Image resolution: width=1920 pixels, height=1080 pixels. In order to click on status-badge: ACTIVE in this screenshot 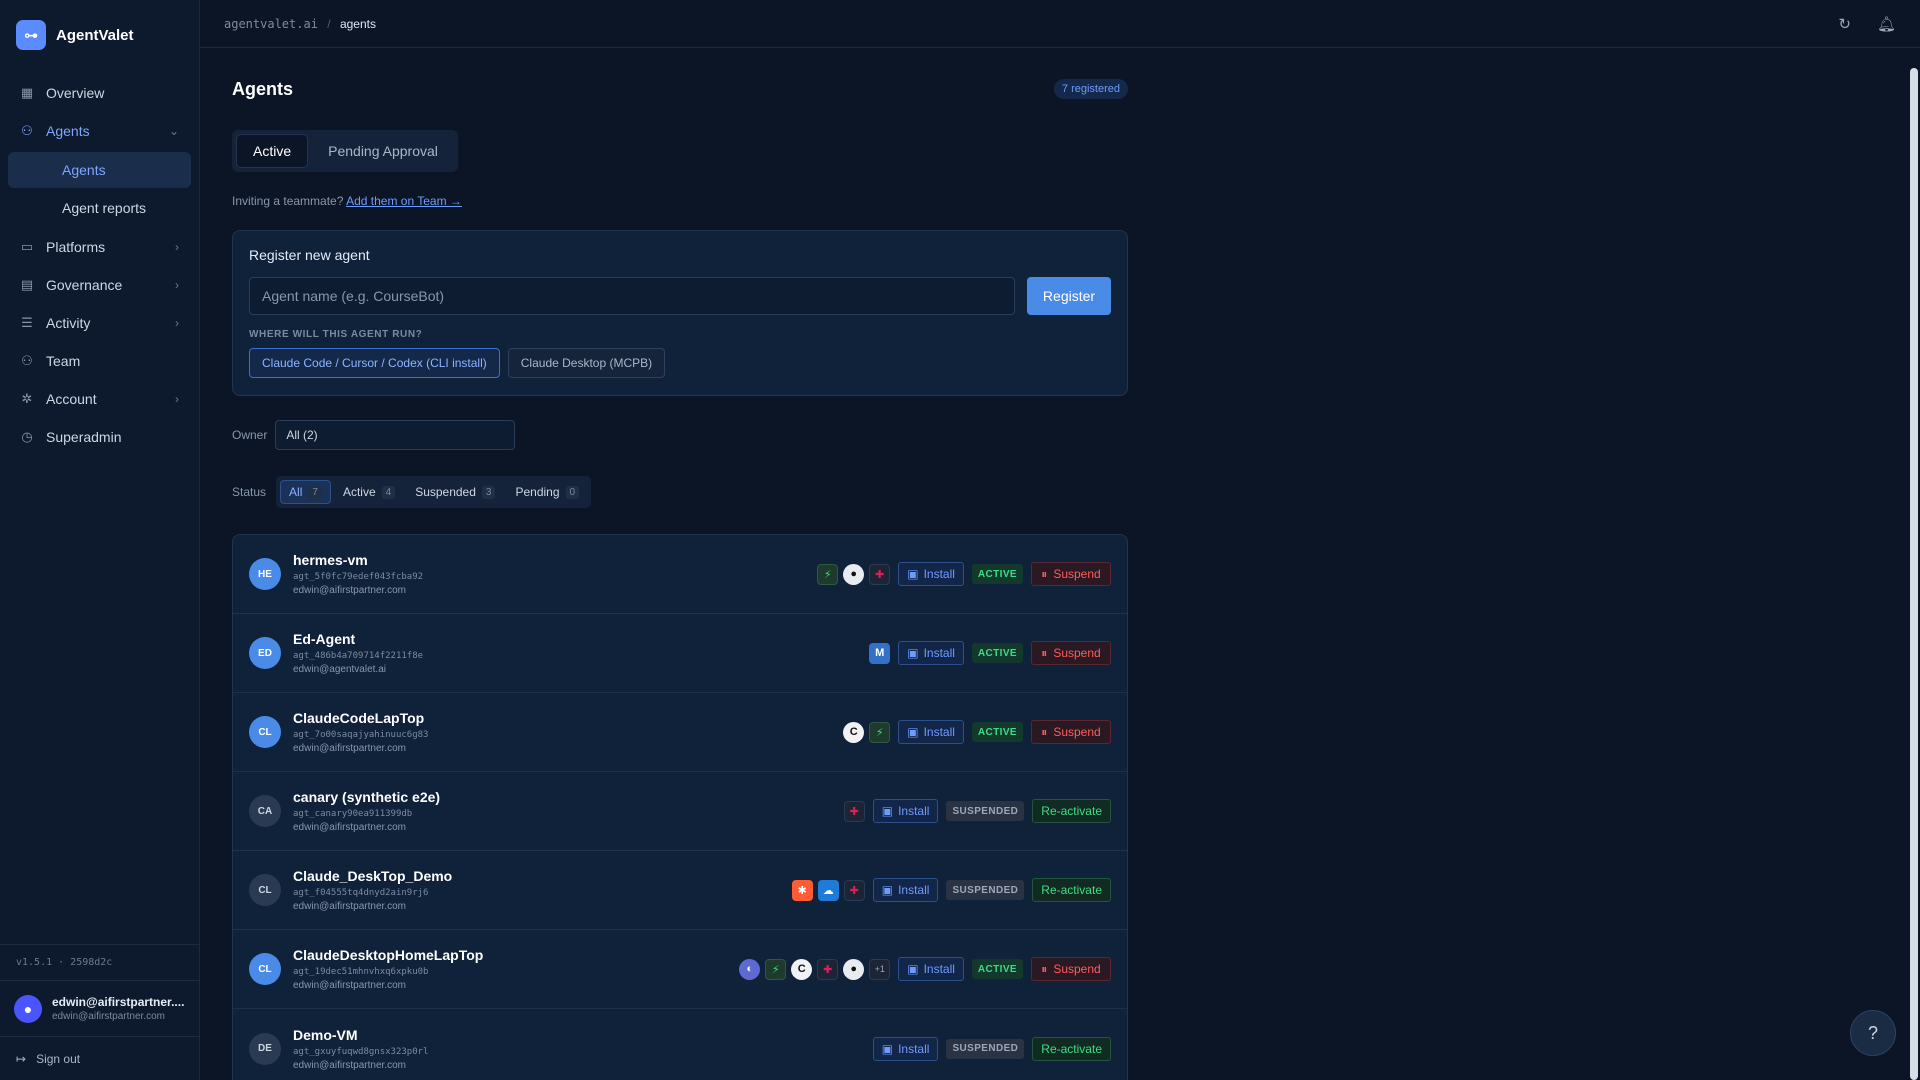, I will do `click(997, 653)`.